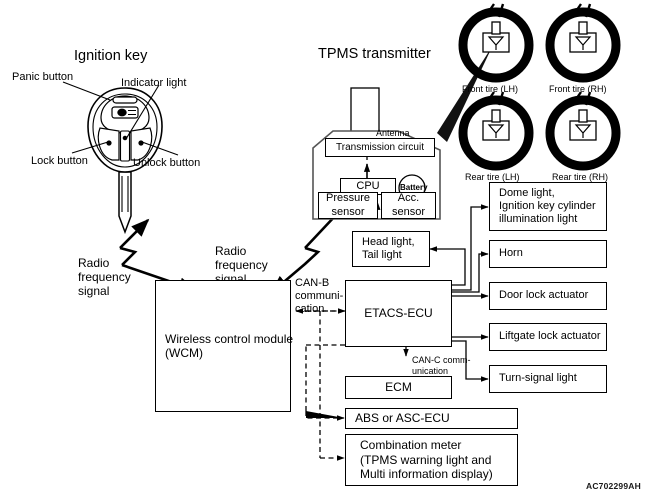 The height and width of the screenshot is (500, 657). I want to click on etacs-ecu-box: ETACS-ECU, so click(398, 313).